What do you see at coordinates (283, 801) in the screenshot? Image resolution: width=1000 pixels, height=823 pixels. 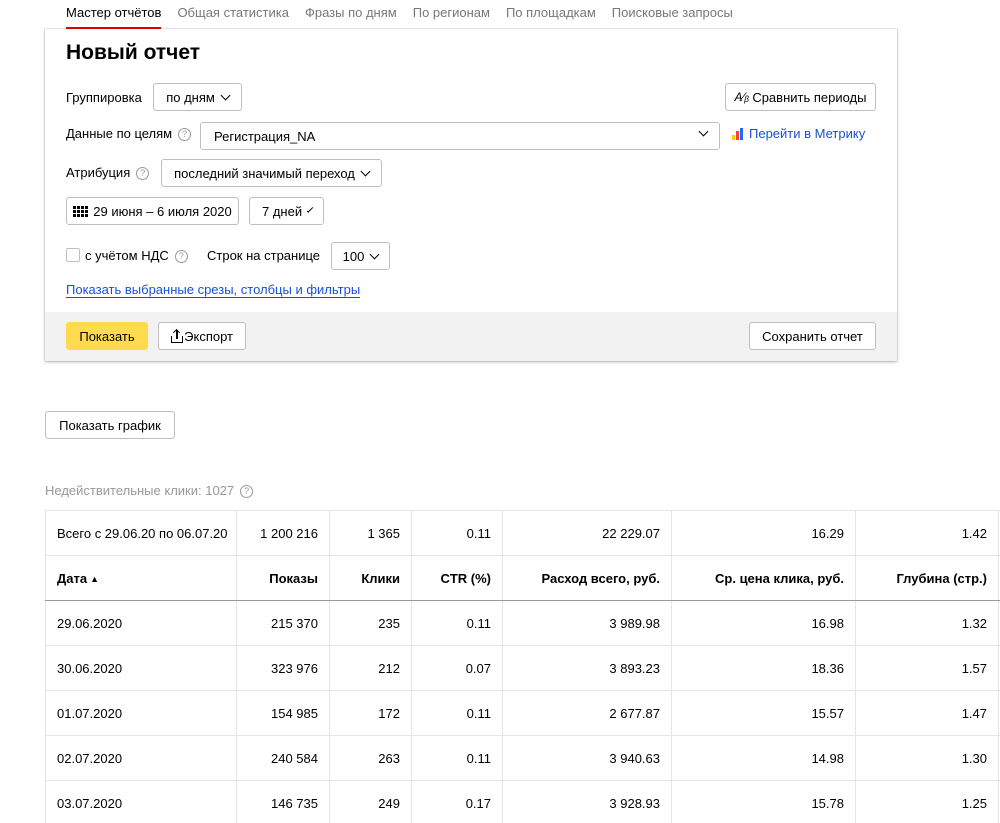 I see `table-cell: 146 735` at bounding box center [283, 801].